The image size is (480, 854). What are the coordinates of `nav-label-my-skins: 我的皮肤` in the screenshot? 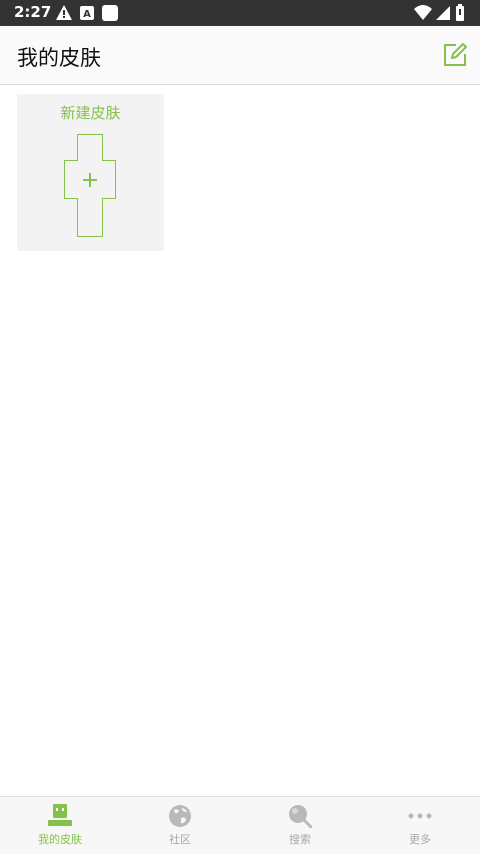 It's located at (60, 839).